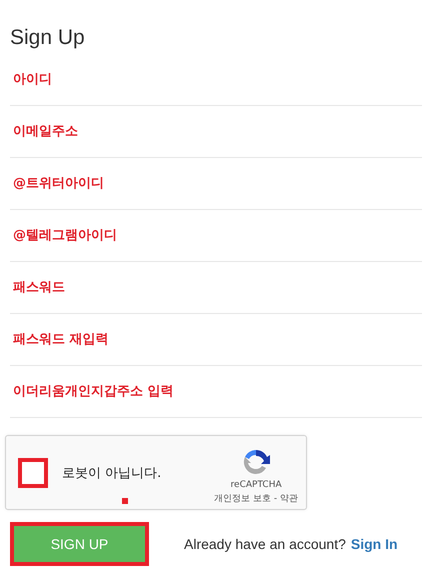 This screenshot has width=432, height=569. Describe the element at coordinates (265, 544) in the screenshot. I see `sign-in-prompt: Already have an account?` at that location.